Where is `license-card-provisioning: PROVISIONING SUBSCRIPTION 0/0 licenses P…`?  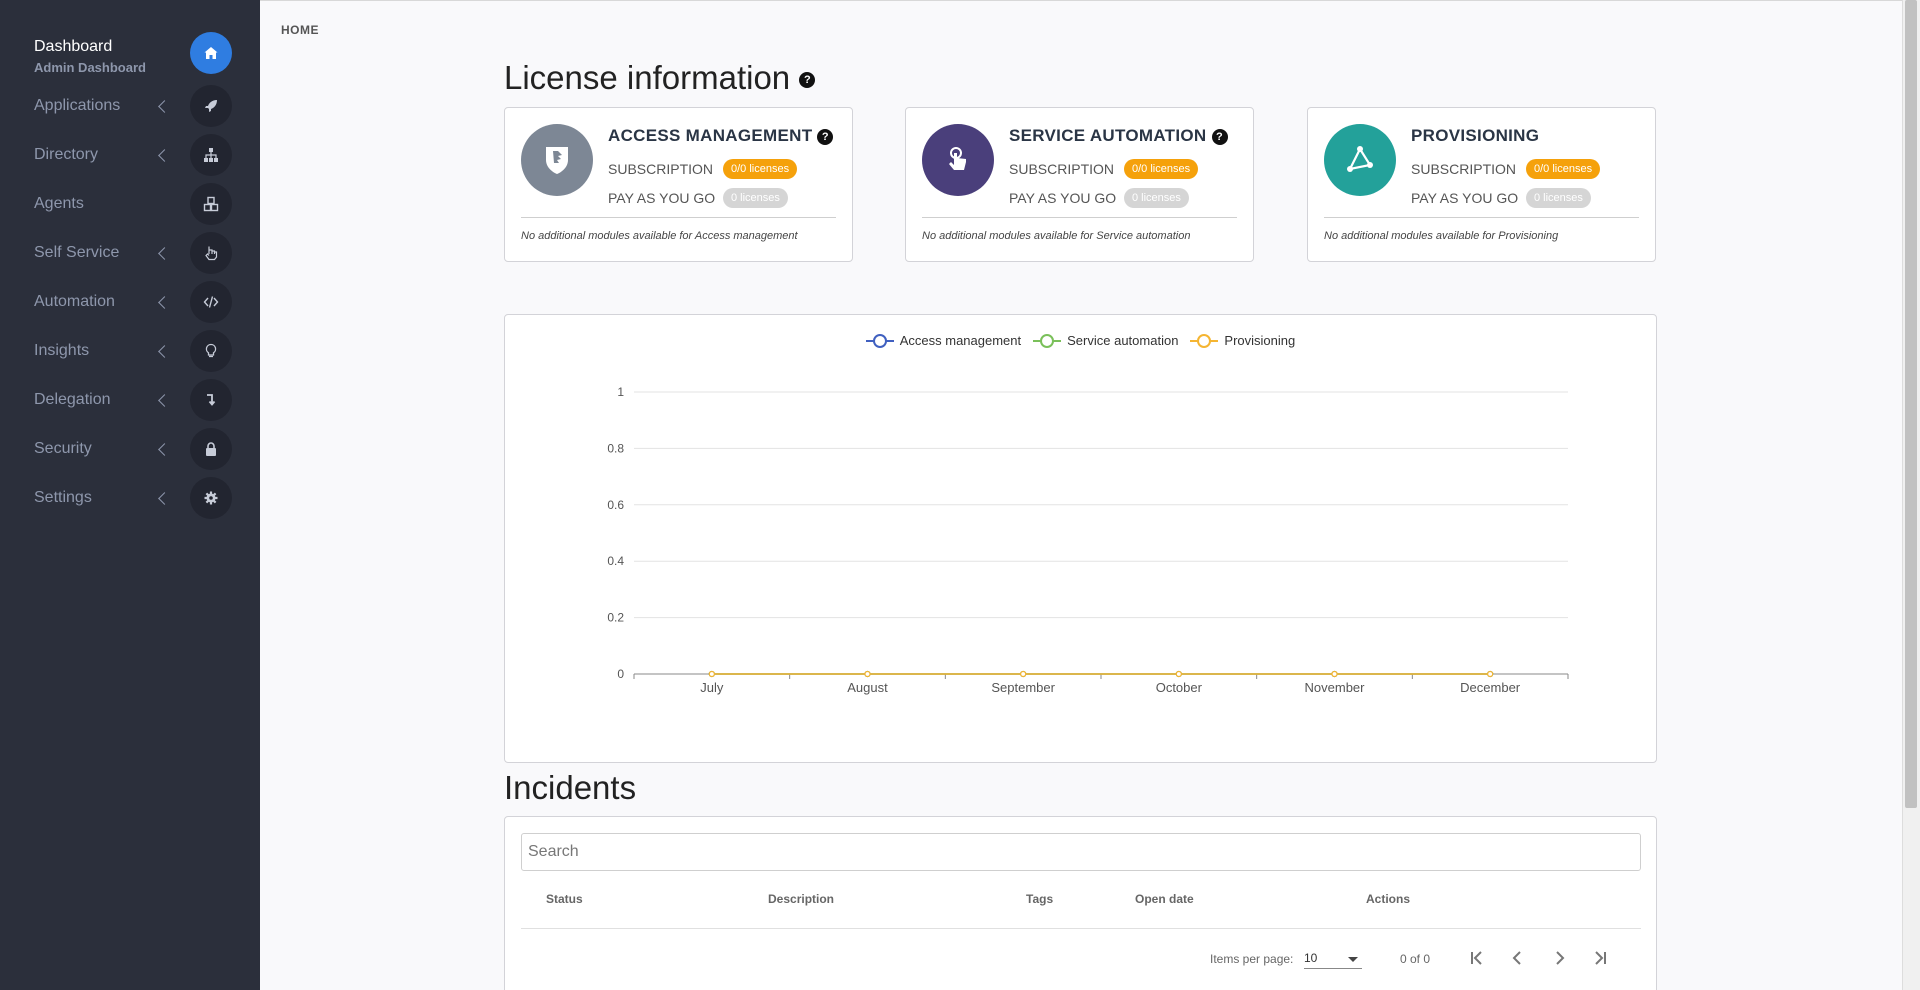 license-card-provisioning: PROVISIONING SUBSCRIPTION 0/0 licenses P… is located at coordinates (1481, 184).